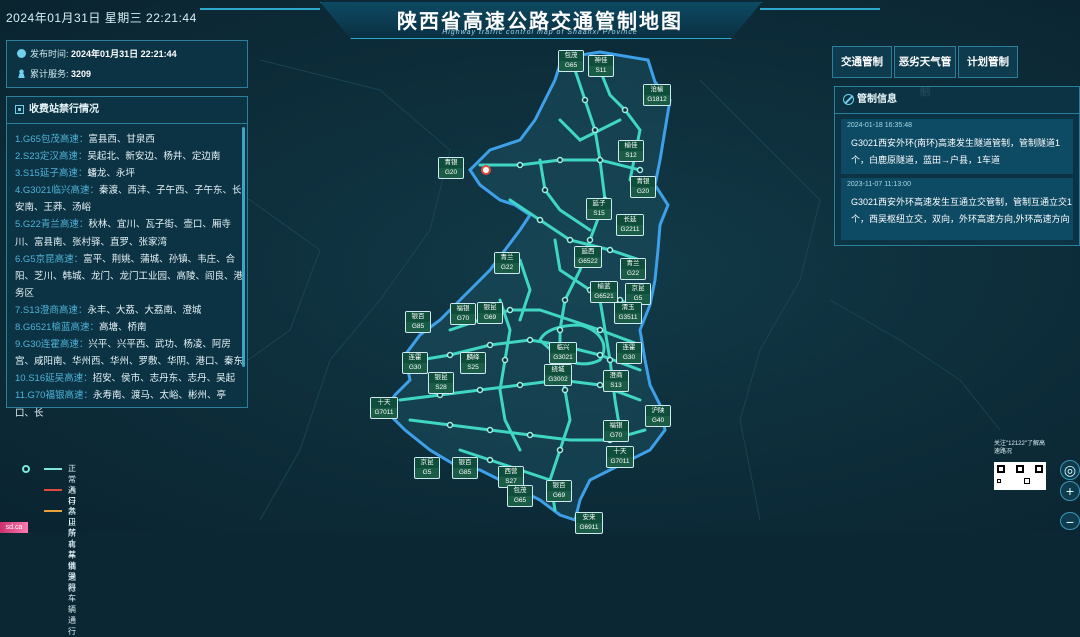 The image size is (1080, 637). What do you see at coordinates (601, 61) in the screenshot?
I see `route-plate-name: 神佳` at bounding box center [601, 61].